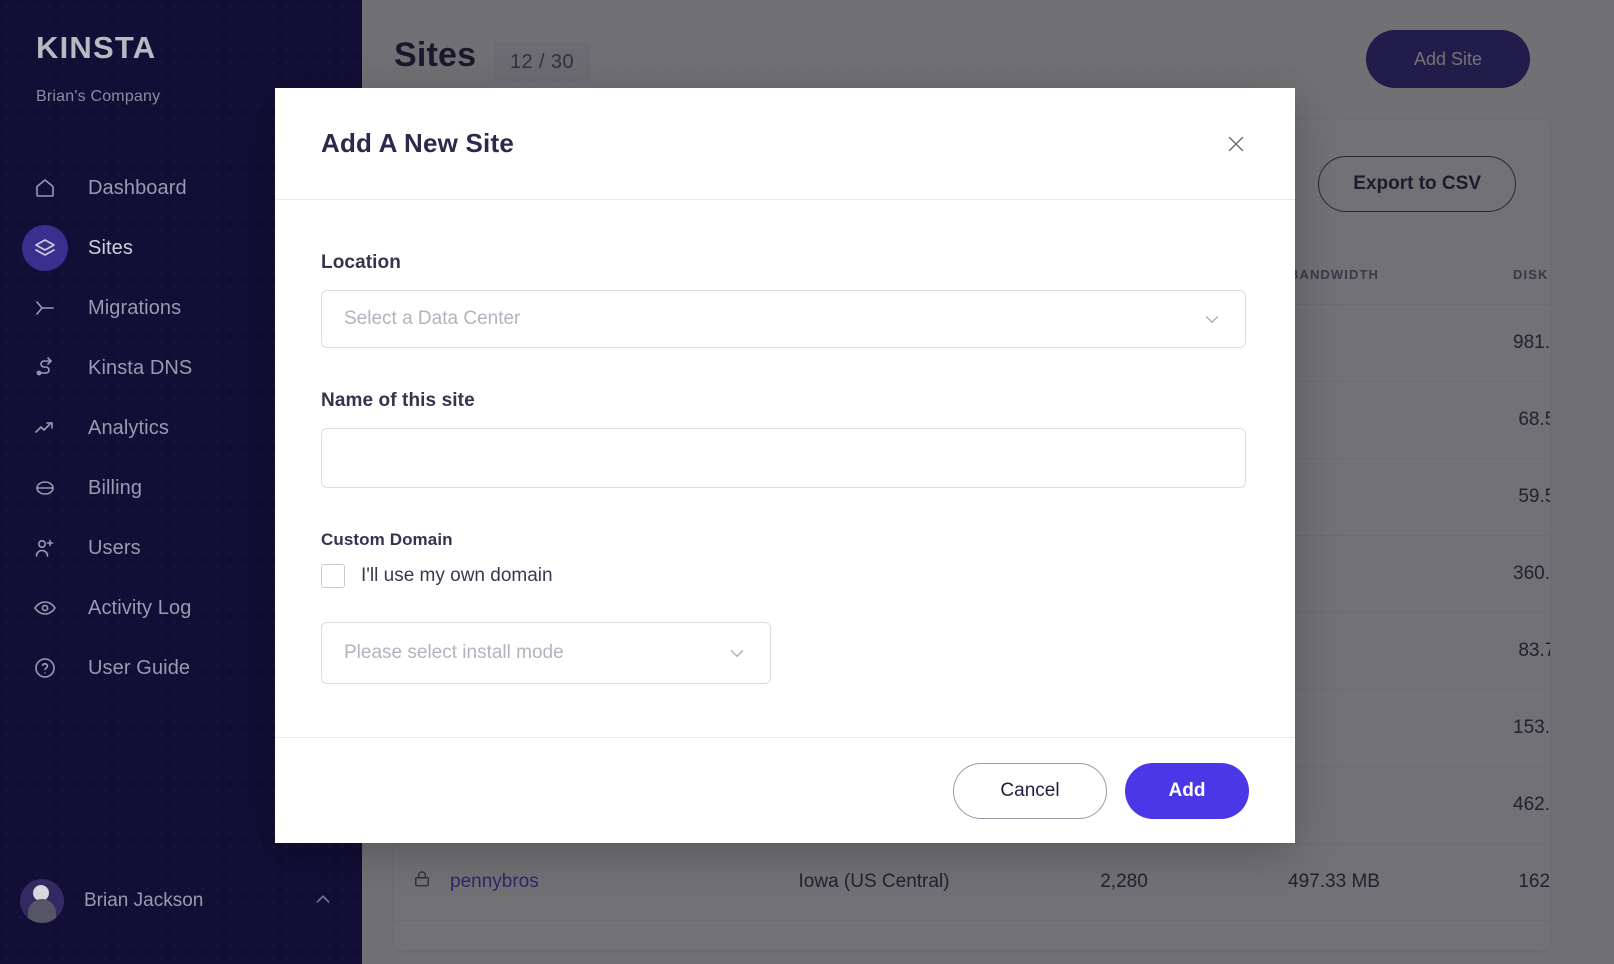 The image size is (1614, 964). I want to click on sidebar-item-label: Sites, so click(110, 247).